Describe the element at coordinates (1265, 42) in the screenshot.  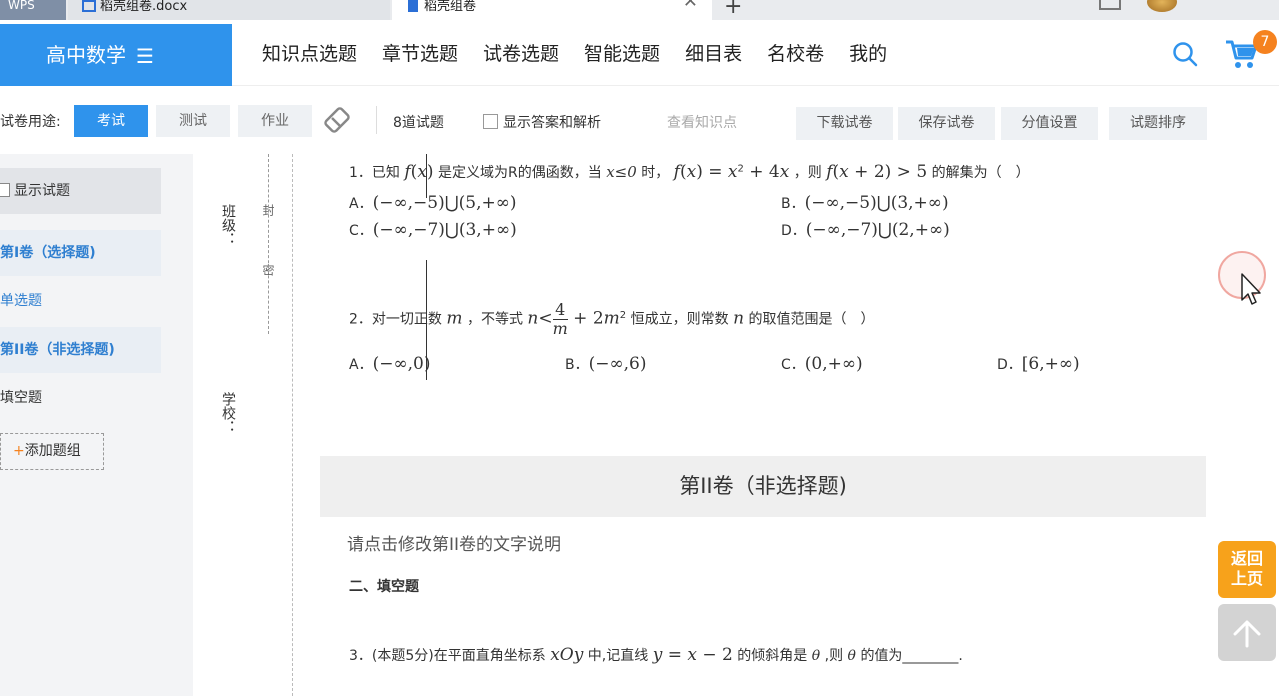
I see `cart-count-badge: 7` at that location.